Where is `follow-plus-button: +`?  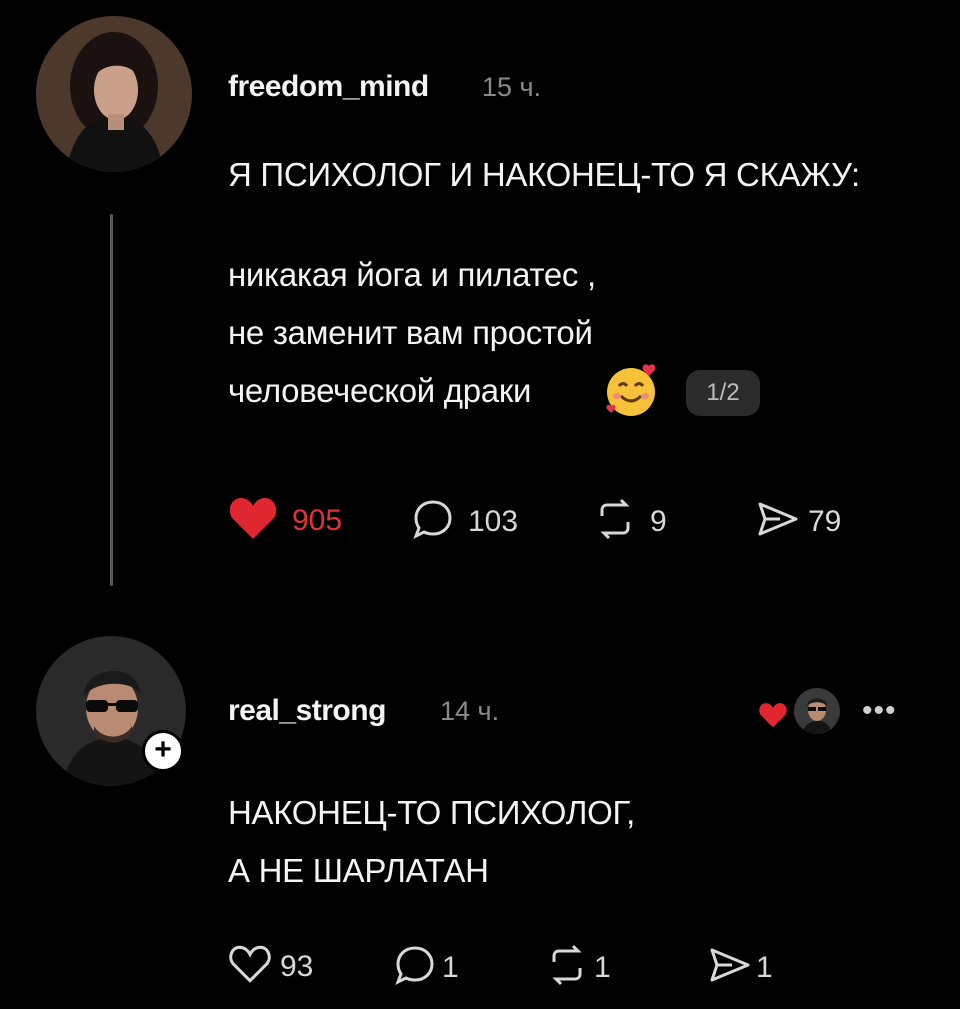
follow-plus-button: + is located at coordinates (163, 751).